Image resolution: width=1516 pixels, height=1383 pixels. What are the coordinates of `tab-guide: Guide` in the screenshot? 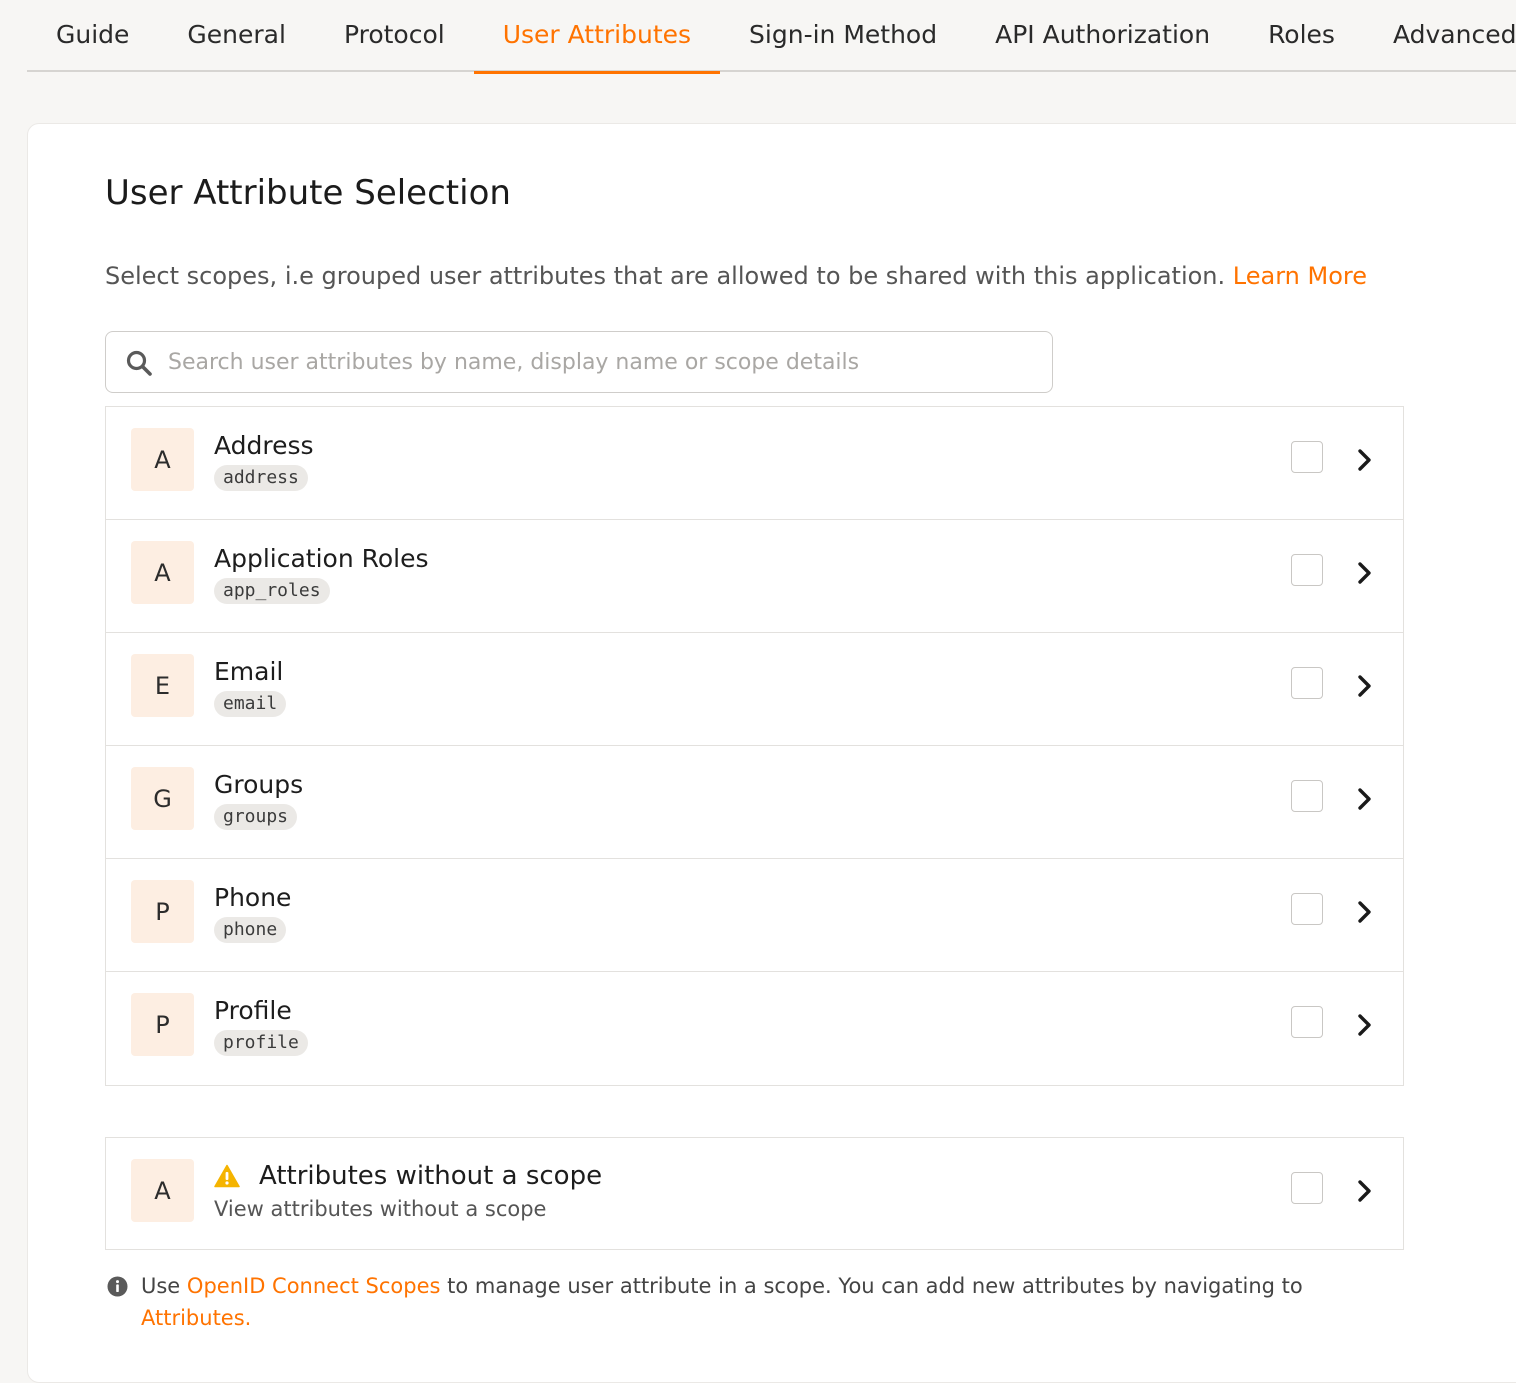 It's located at (92, 36).